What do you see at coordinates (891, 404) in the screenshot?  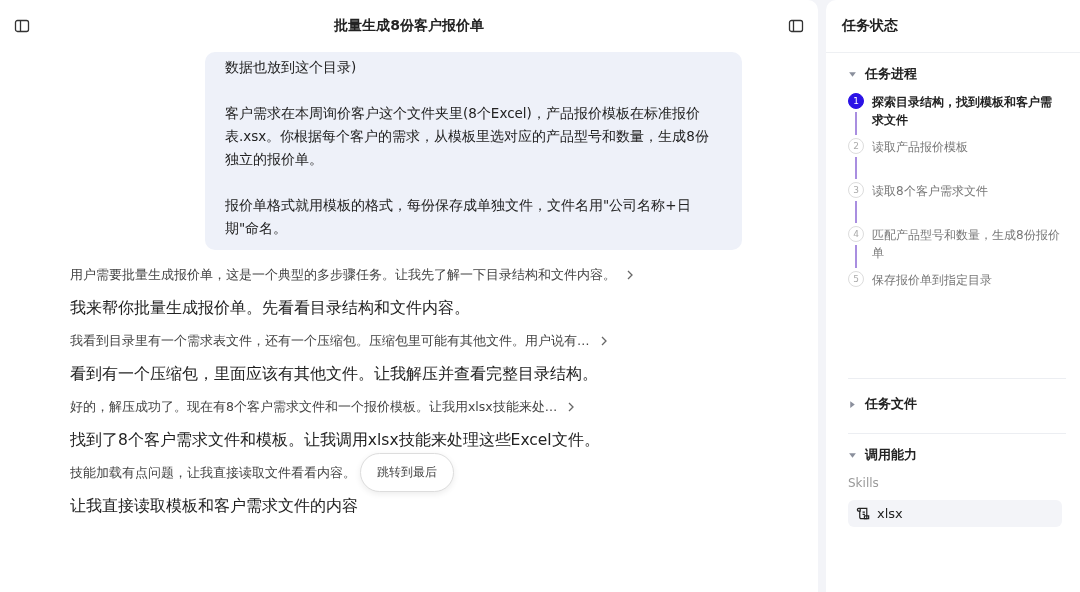 I see `section-title: 任务文件` at bounding box center [891, 404].